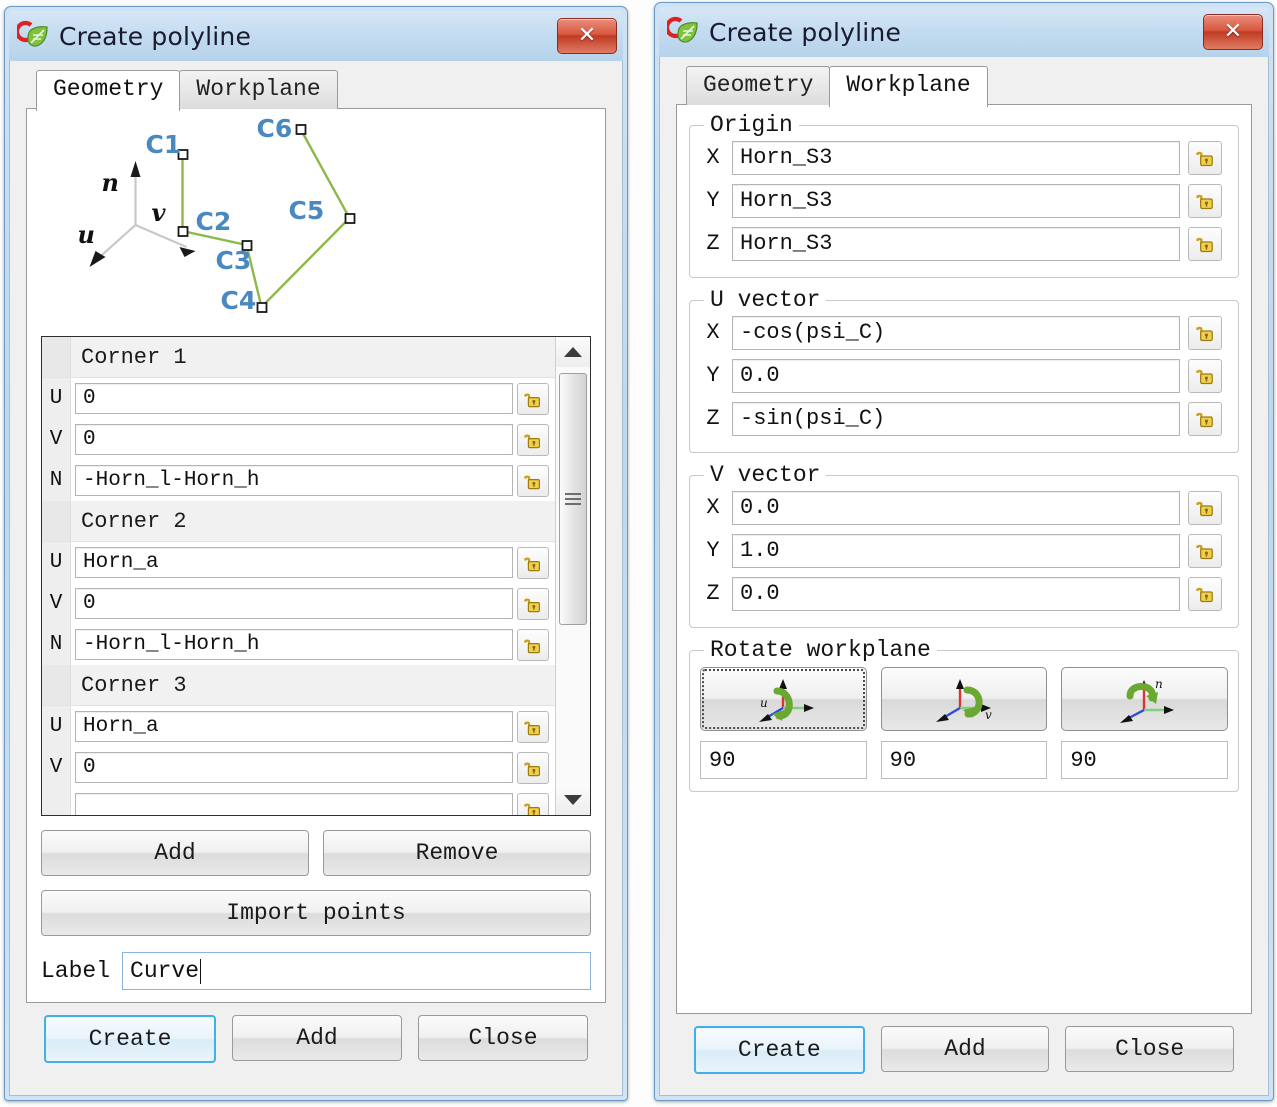 The width and height of the screenshot is (1277, 1107). Describe the element at coordinates (56, 439) in the screenshot. I see `axis-label: V` at that location.